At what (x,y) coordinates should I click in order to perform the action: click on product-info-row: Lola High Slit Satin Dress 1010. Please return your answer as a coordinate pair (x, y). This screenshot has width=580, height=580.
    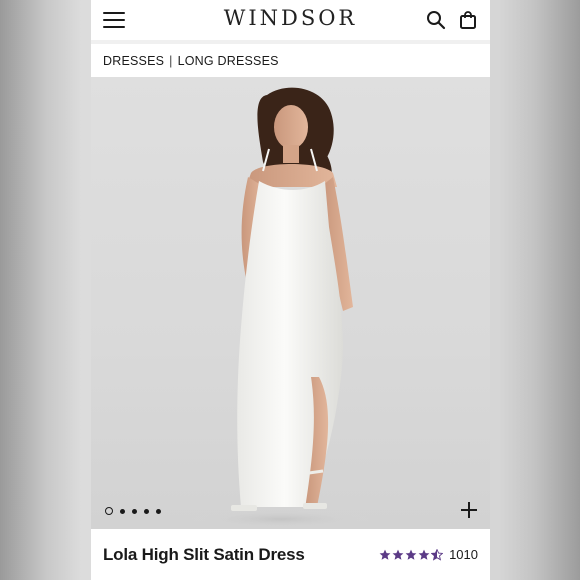
    Looking at the image, I should click on (290, 554).